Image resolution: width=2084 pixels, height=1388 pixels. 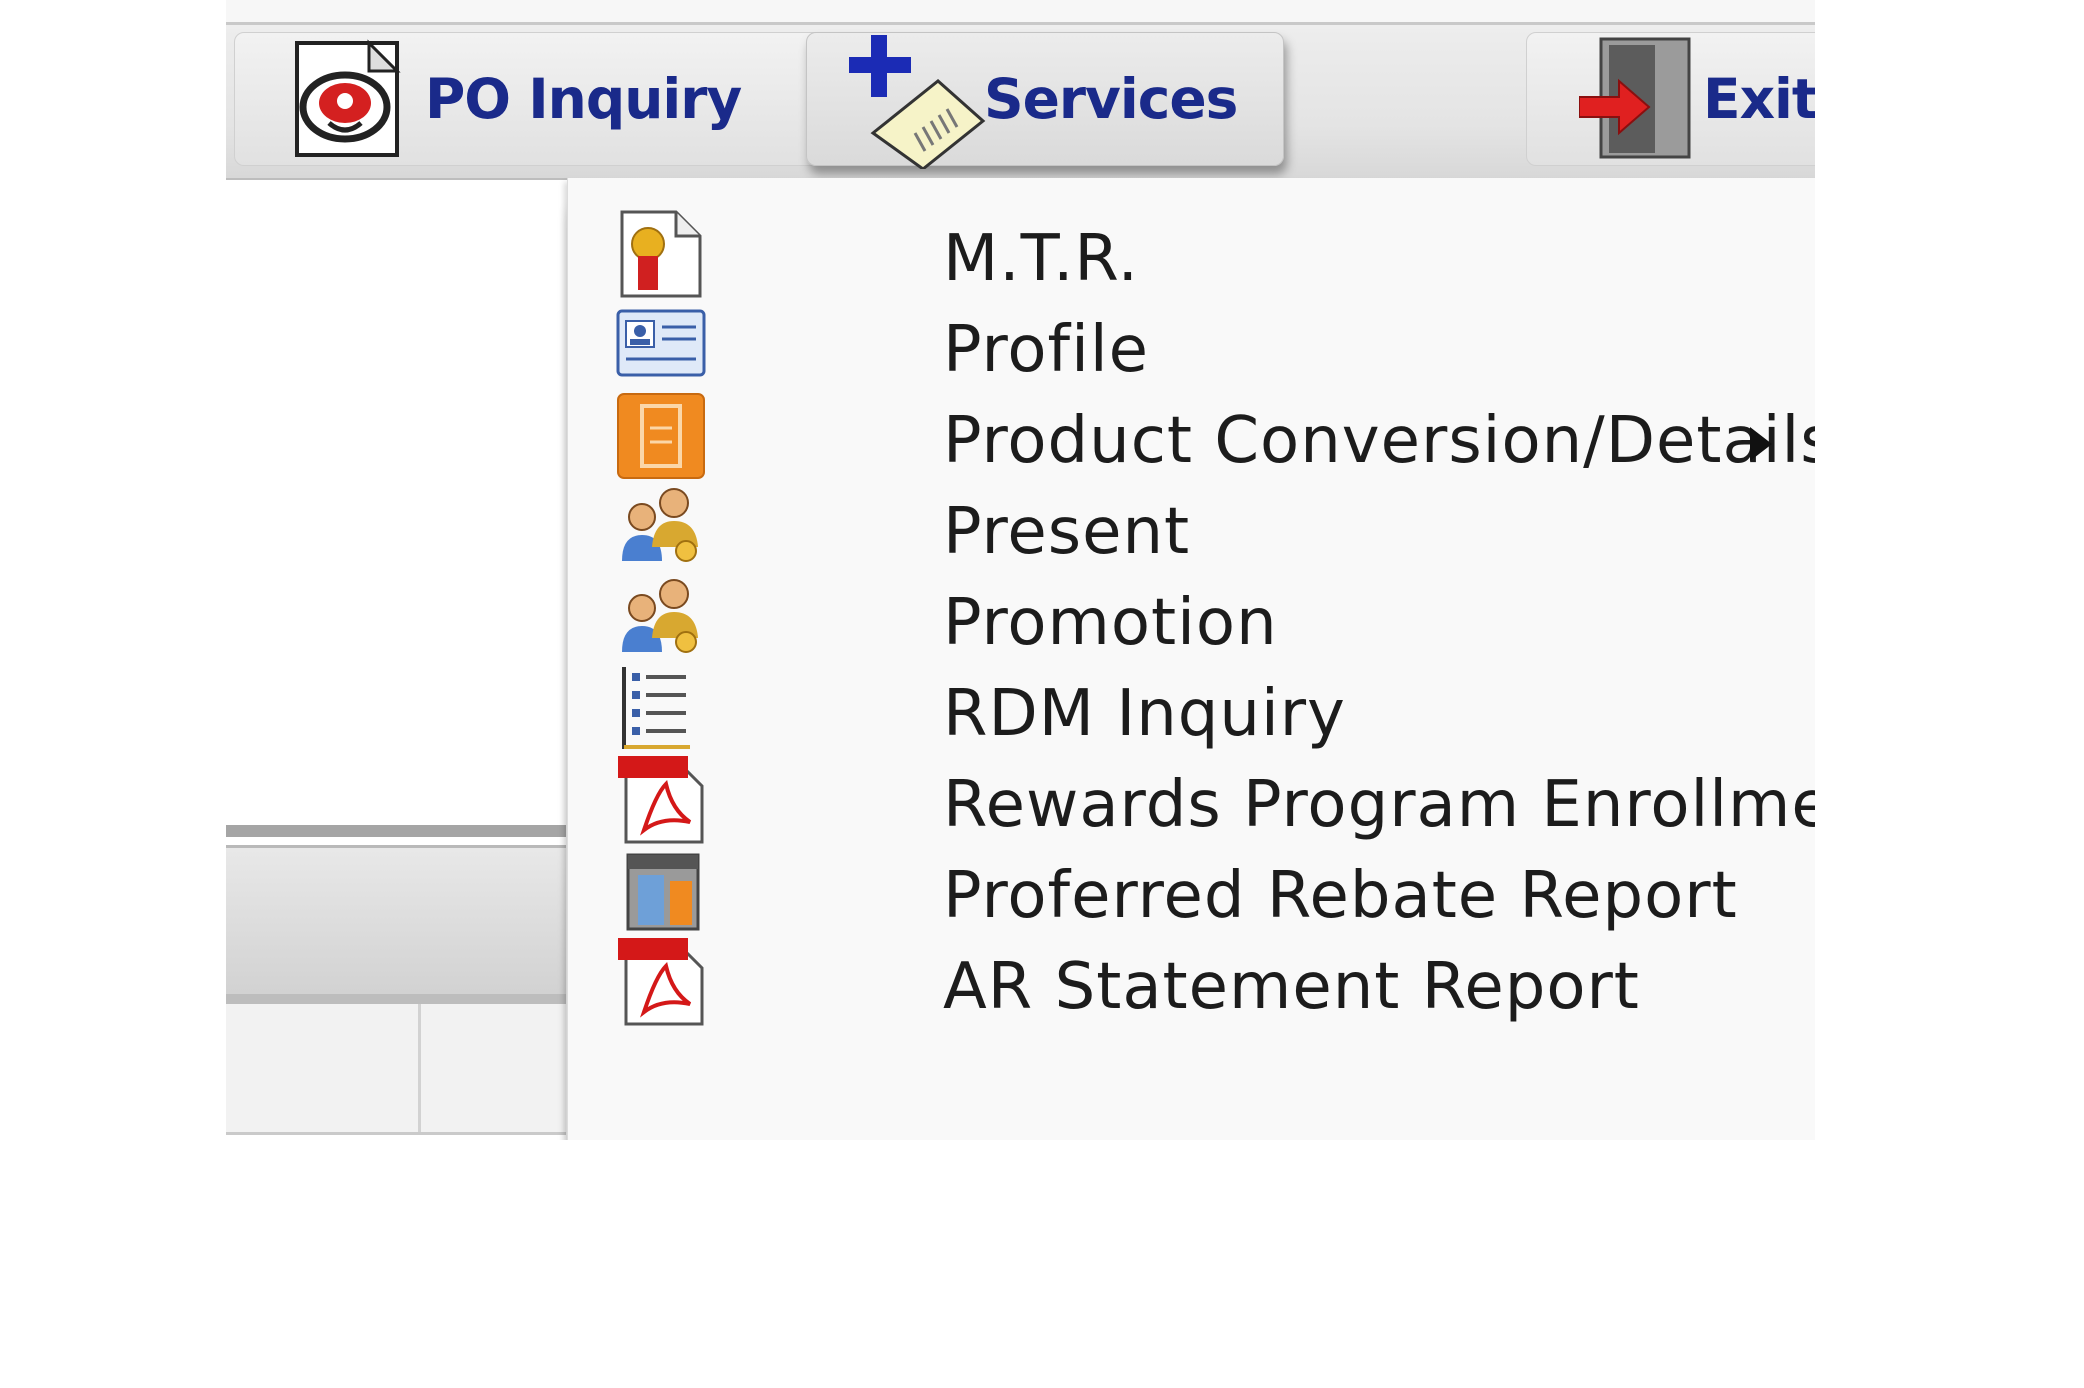 What do you see at coordinates (1759, 99) in the screenshot?
I see `exit-label: Exit` at bounding box center [1759, 99].